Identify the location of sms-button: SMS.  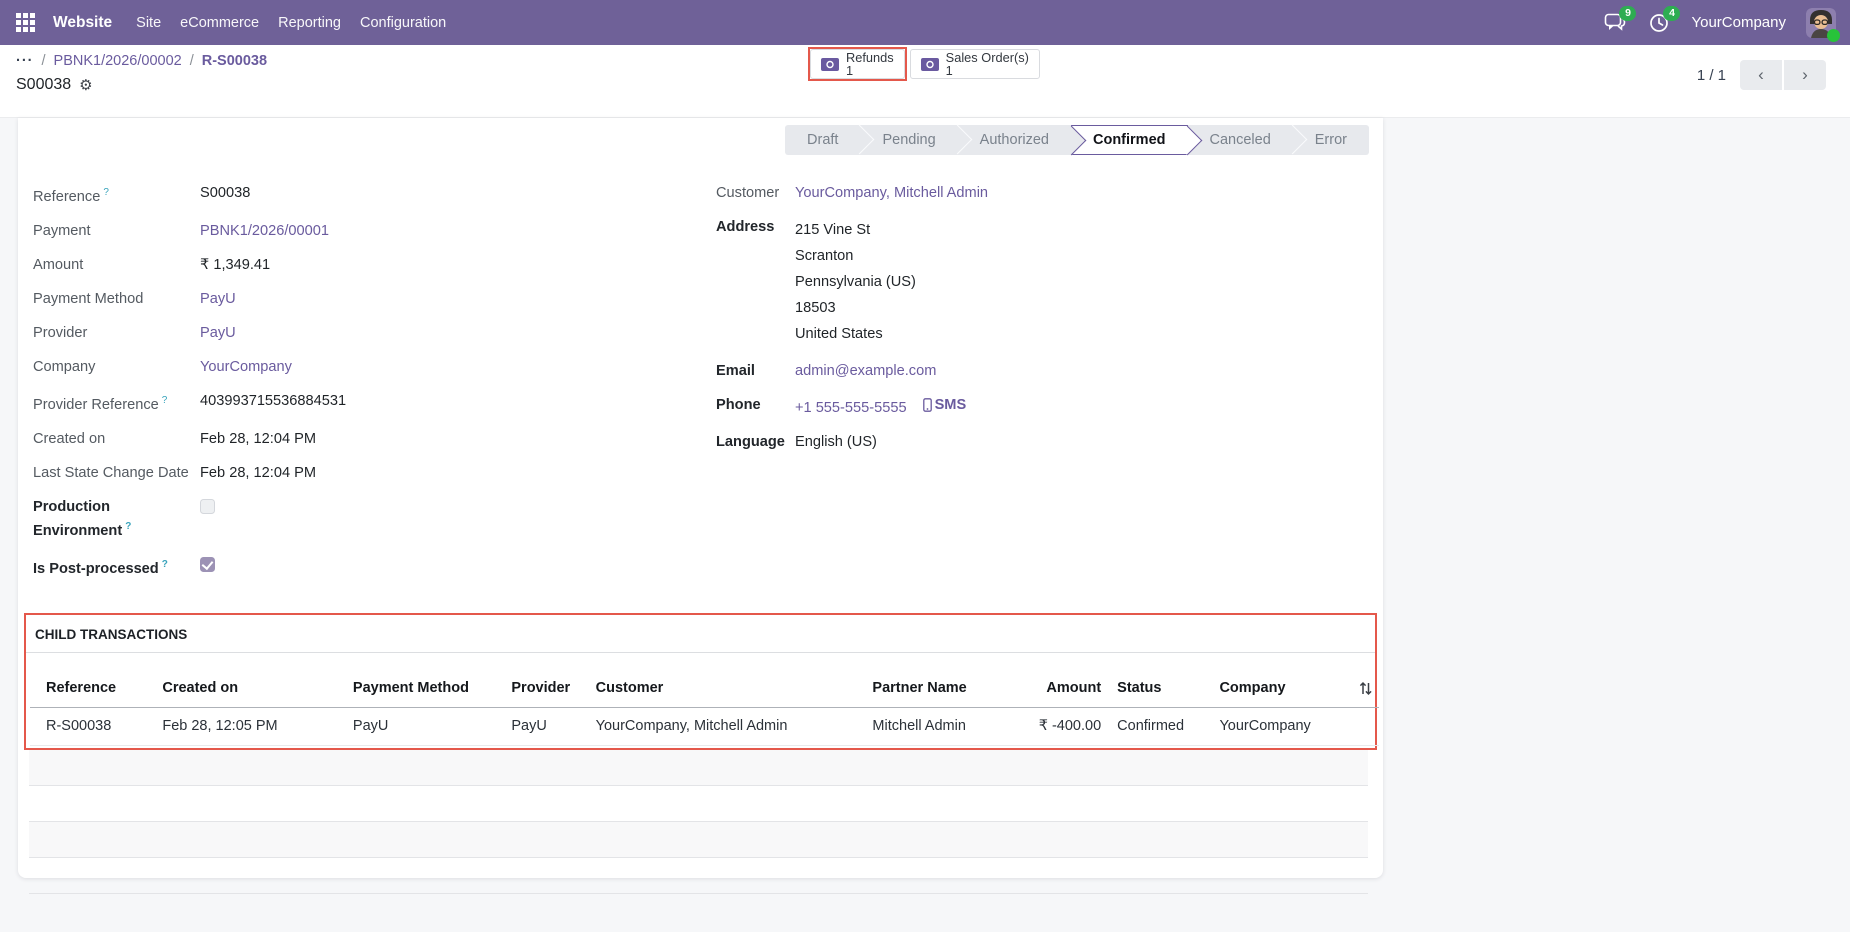
(944, 405).